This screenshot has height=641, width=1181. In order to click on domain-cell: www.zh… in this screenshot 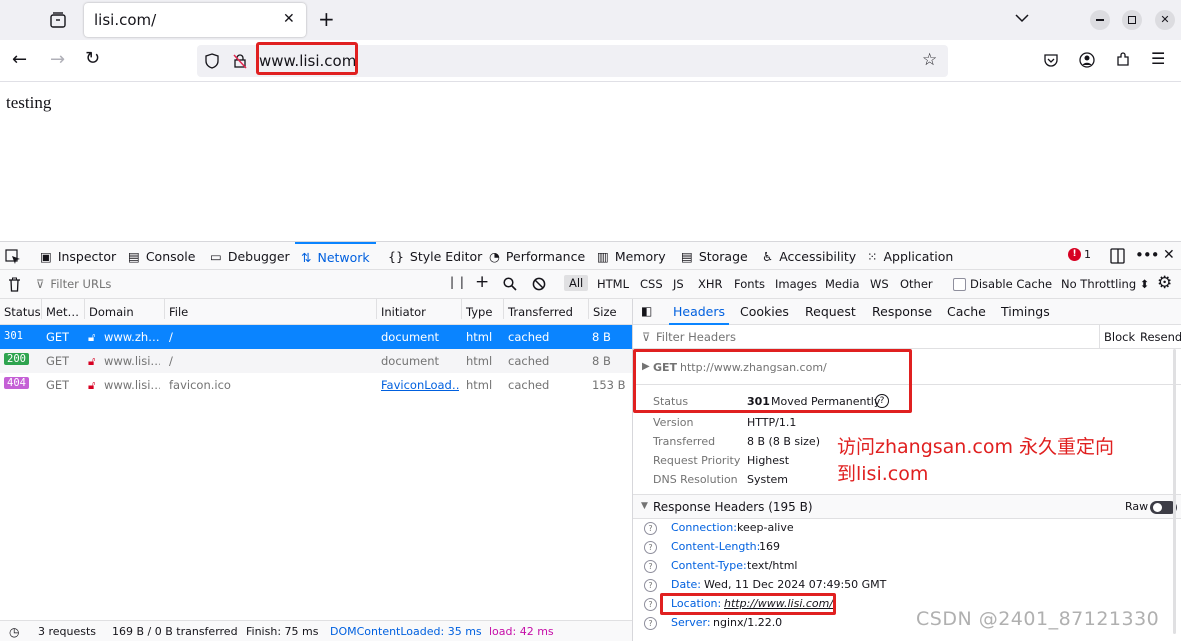, I will do `click(132, 337)`.